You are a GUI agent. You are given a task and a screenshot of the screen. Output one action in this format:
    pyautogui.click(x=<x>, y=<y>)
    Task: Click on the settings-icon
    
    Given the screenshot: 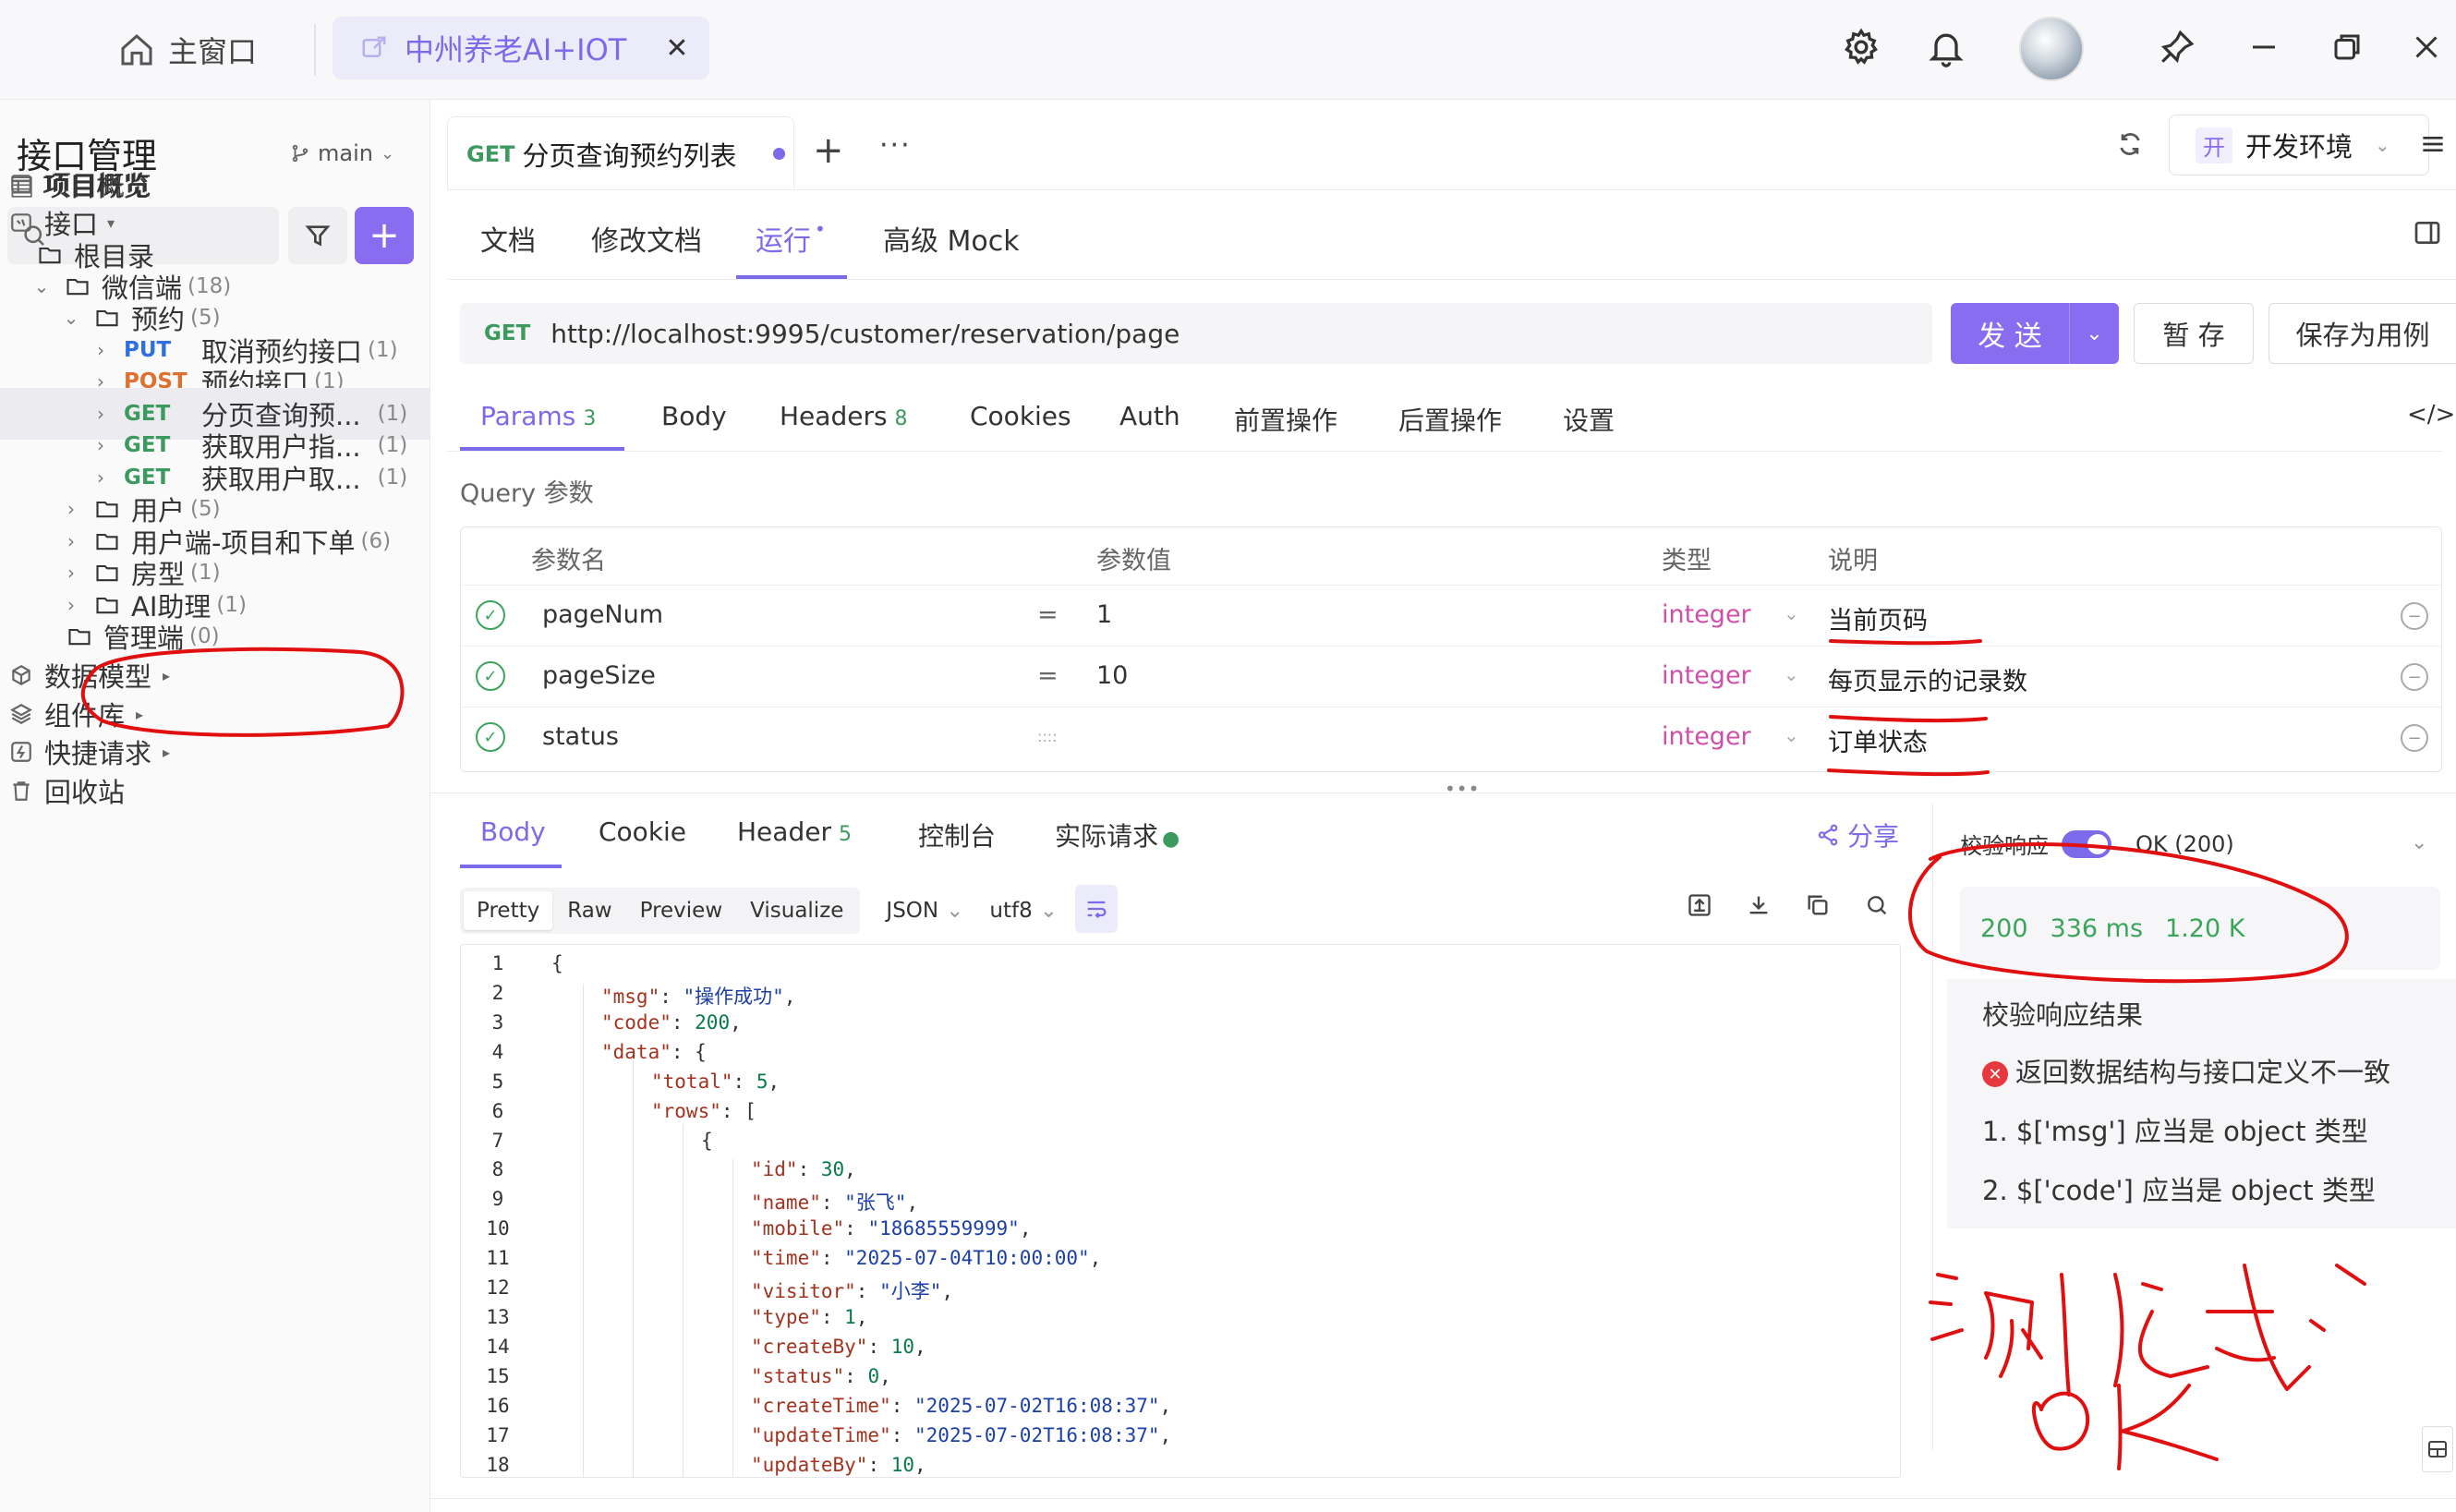 What is the action you would take?
    pyautogui.click(x=1861, y=47)
    